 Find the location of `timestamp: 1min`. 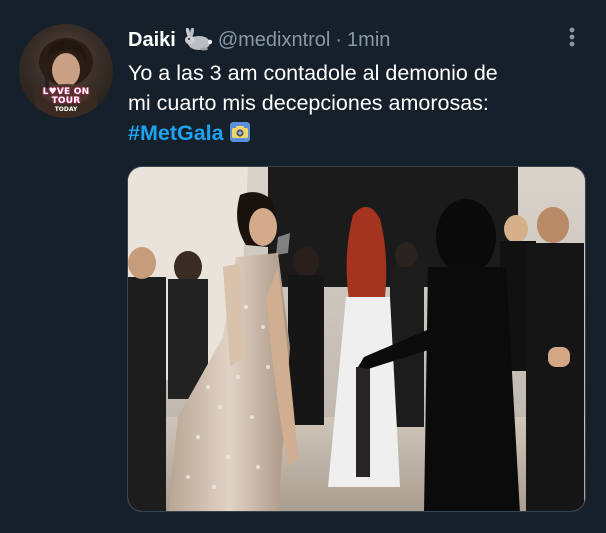

timestamp: 1min is located at coordinates (368, 40).